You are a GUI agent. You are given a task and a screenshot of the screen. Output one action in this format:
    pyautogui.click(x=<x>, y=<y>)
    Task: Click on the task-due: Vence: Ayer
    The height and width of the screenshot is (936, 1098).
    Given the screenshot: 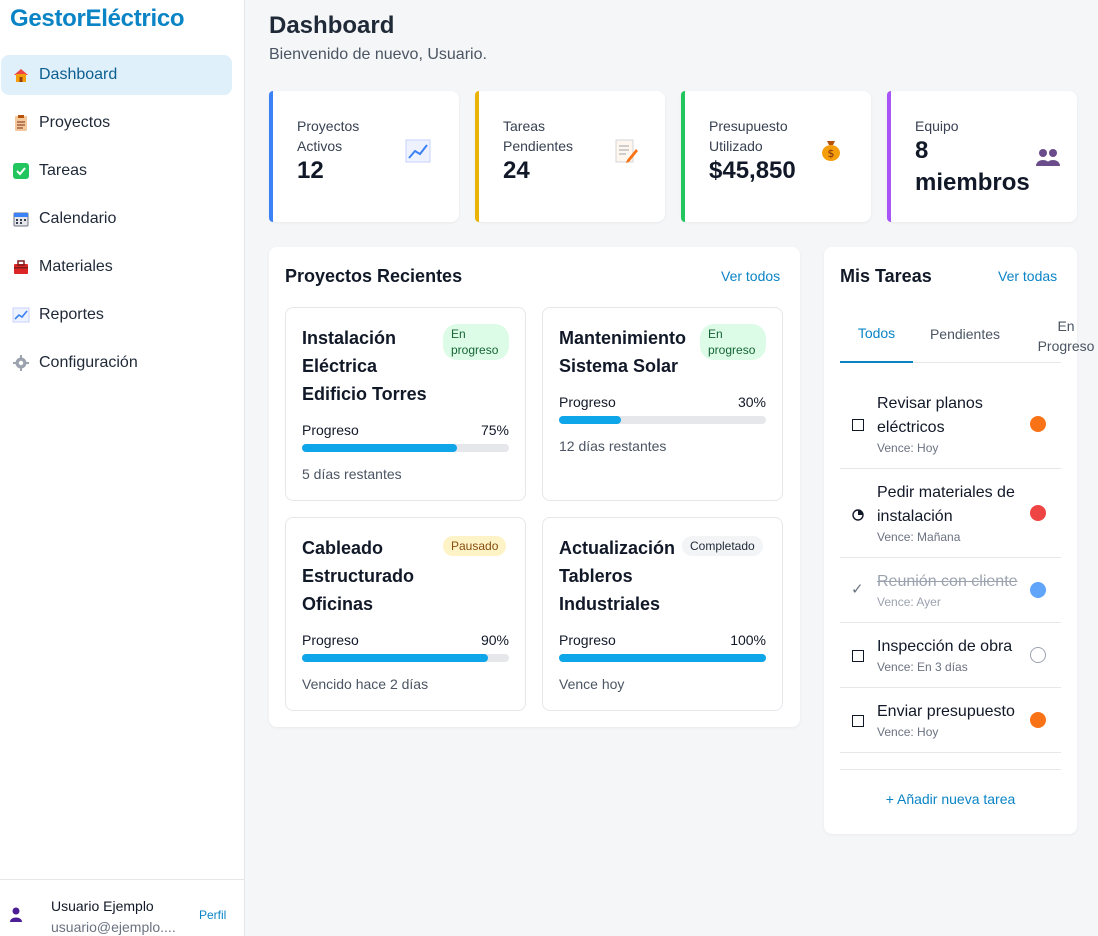 What is the action you would take?
    pyautogui.click(x=909, y=602)
    